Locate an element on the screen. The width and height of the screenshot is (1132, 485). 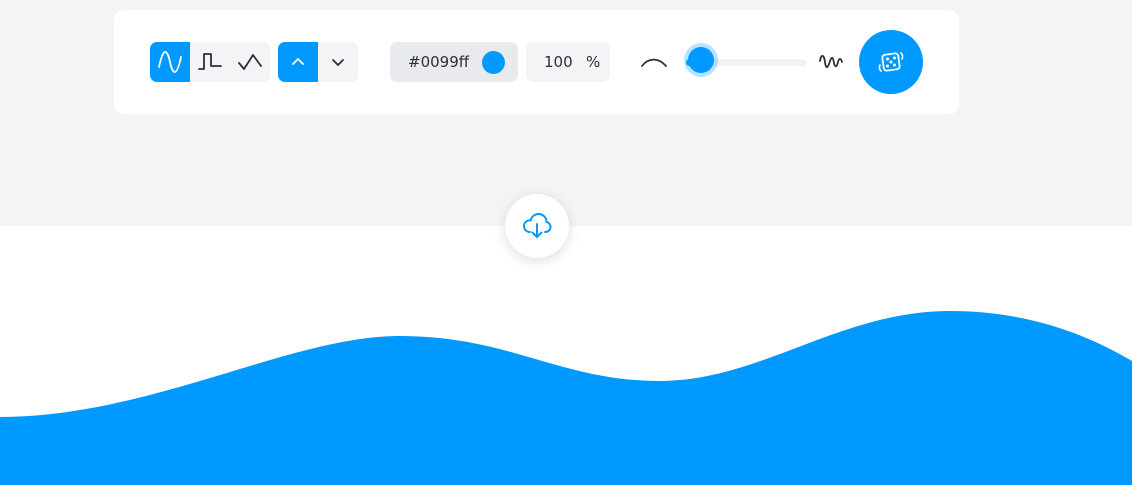
complexity-slider-thumb is located at coordinates (700, 60).